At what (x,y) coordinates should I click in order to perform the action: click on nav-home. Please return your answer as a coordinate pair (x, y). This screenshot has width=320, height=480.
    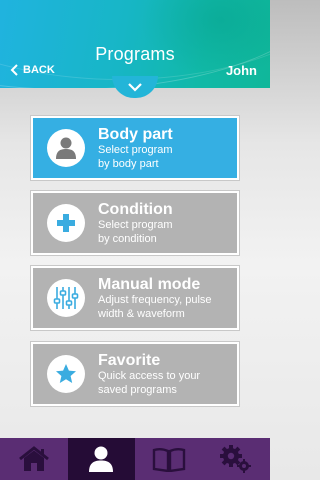
    Looking at the image, I should click on (34, 459).